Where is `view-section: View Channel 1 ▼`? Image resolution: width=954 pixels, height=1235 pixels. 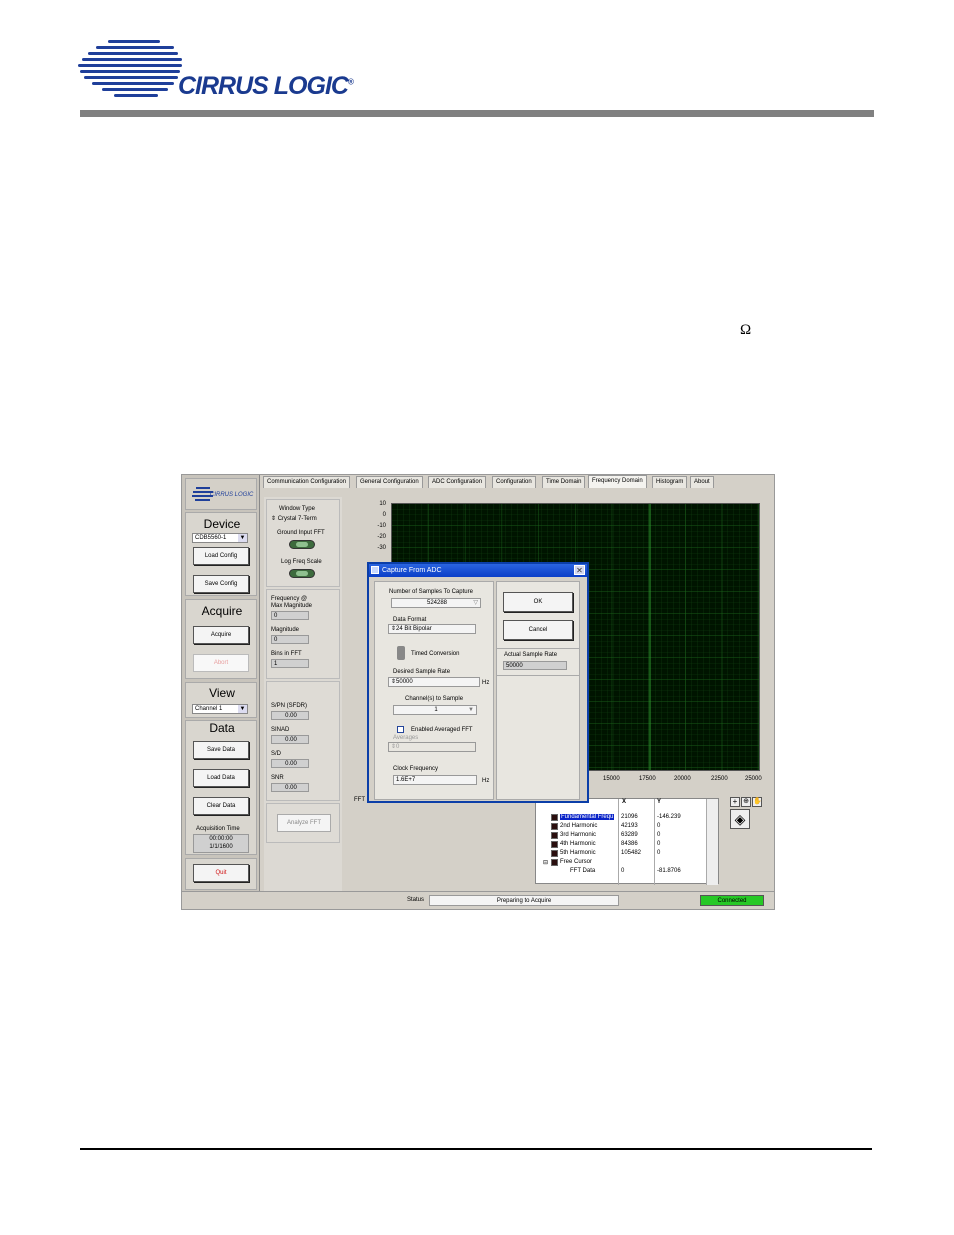
view-section: View Channel 1 ▼ is located at coordinates (221, 700).